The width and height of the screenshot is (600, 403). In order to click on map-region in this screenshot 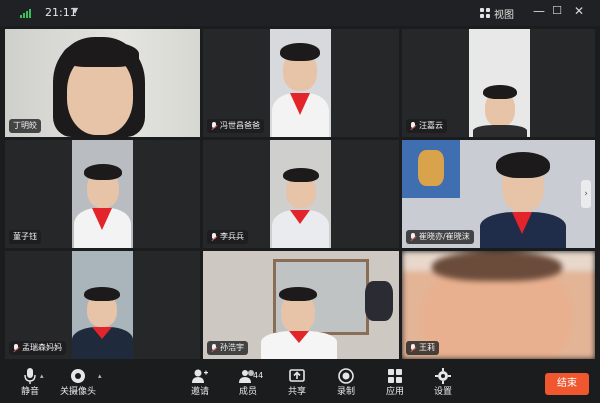, I will do `click(431, 168)`.